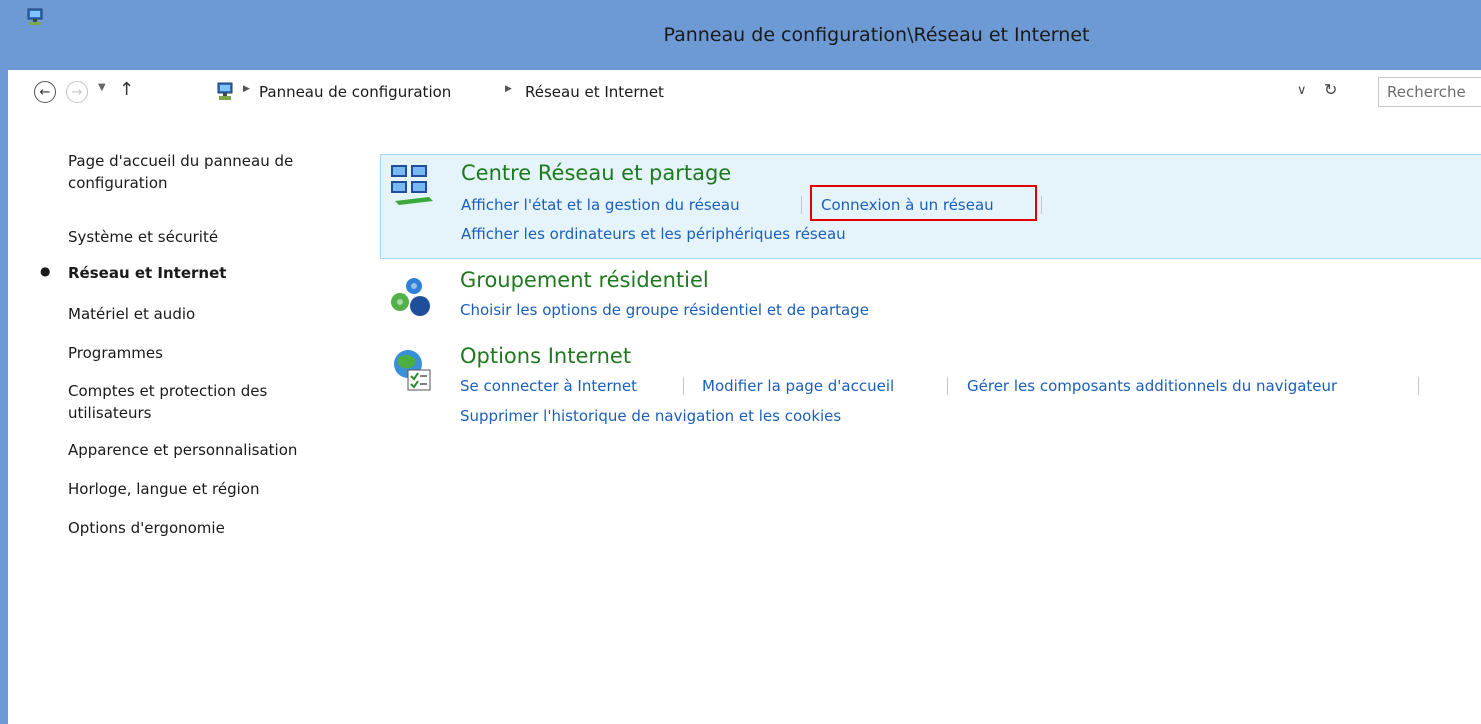 Image resolution: width=1481 pixels, height=724 pixels. I want to click on category-title: Options Internet, so click(545, 356).